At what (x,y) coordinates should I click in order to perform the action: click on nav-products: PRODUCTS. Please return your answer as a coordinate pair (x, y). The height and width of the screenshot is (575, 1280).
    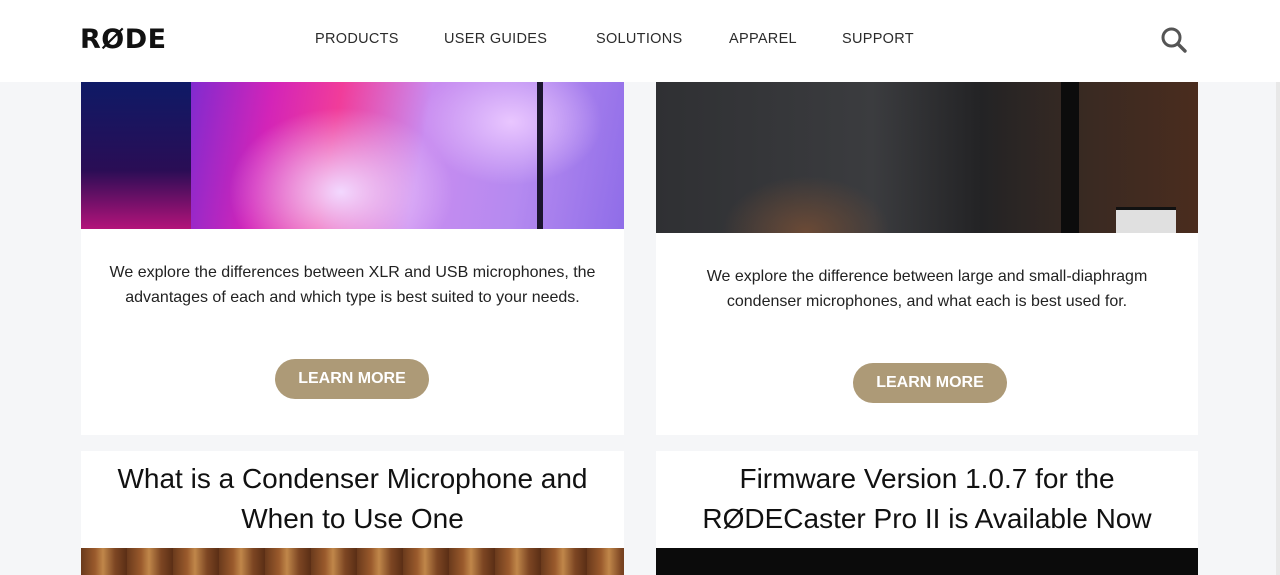
    Looking at the image, I should click on (357, 39).